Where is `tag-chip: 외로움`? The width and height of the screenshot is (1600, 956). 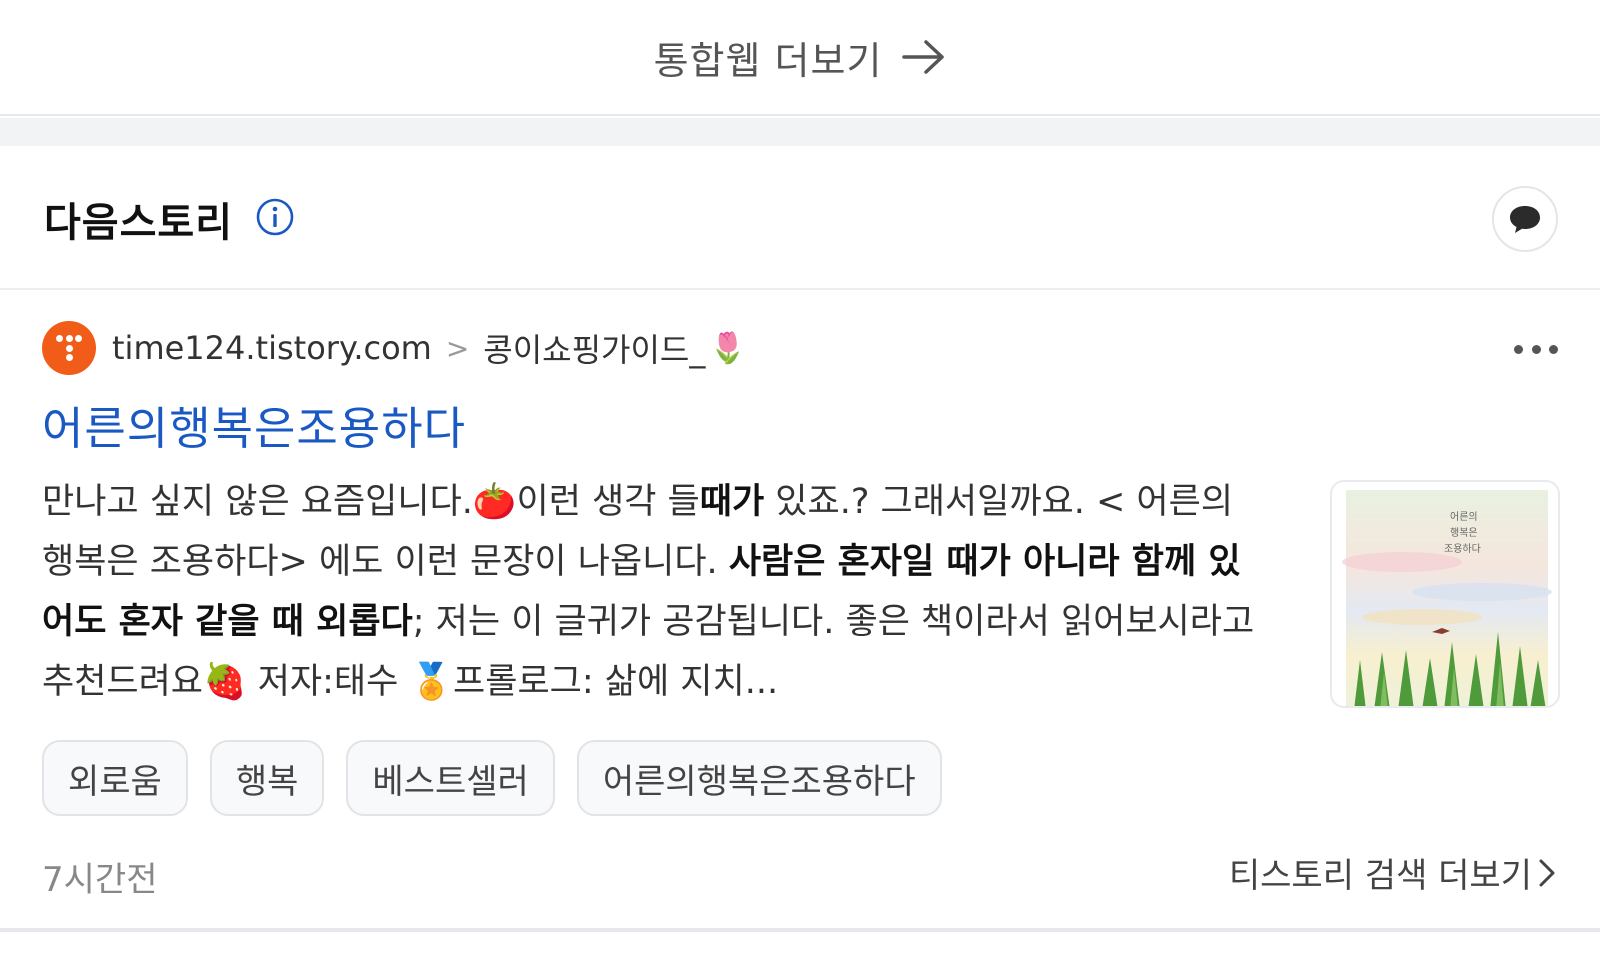 tag-chip: 외로움 is located at coordinates (115, 778).